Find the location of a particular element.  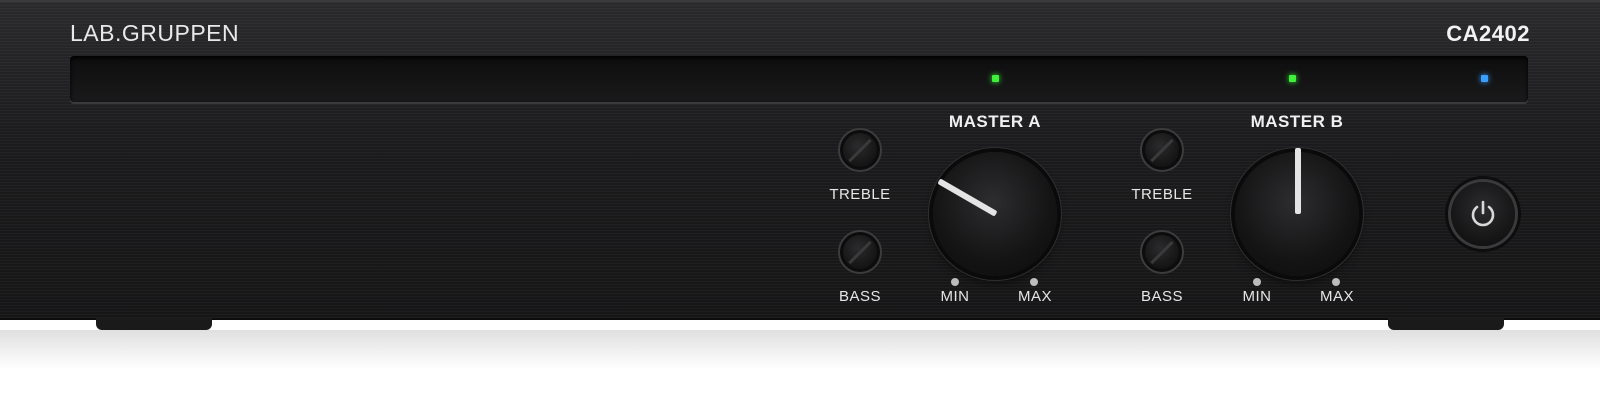

channel-b-treble-trim is located at coordinates (1162, 150).